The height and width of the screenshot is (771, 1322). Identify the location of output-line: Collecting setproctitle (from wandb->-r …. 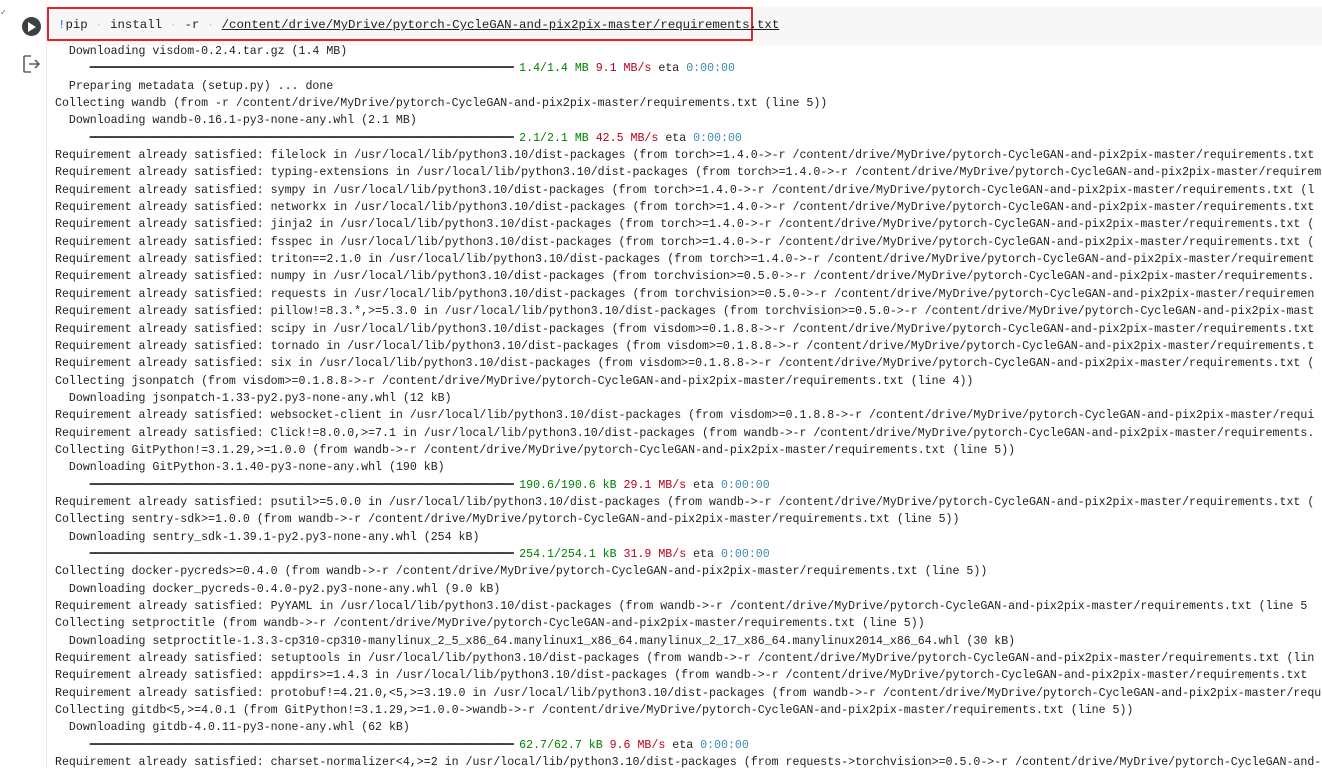
(490, 624).